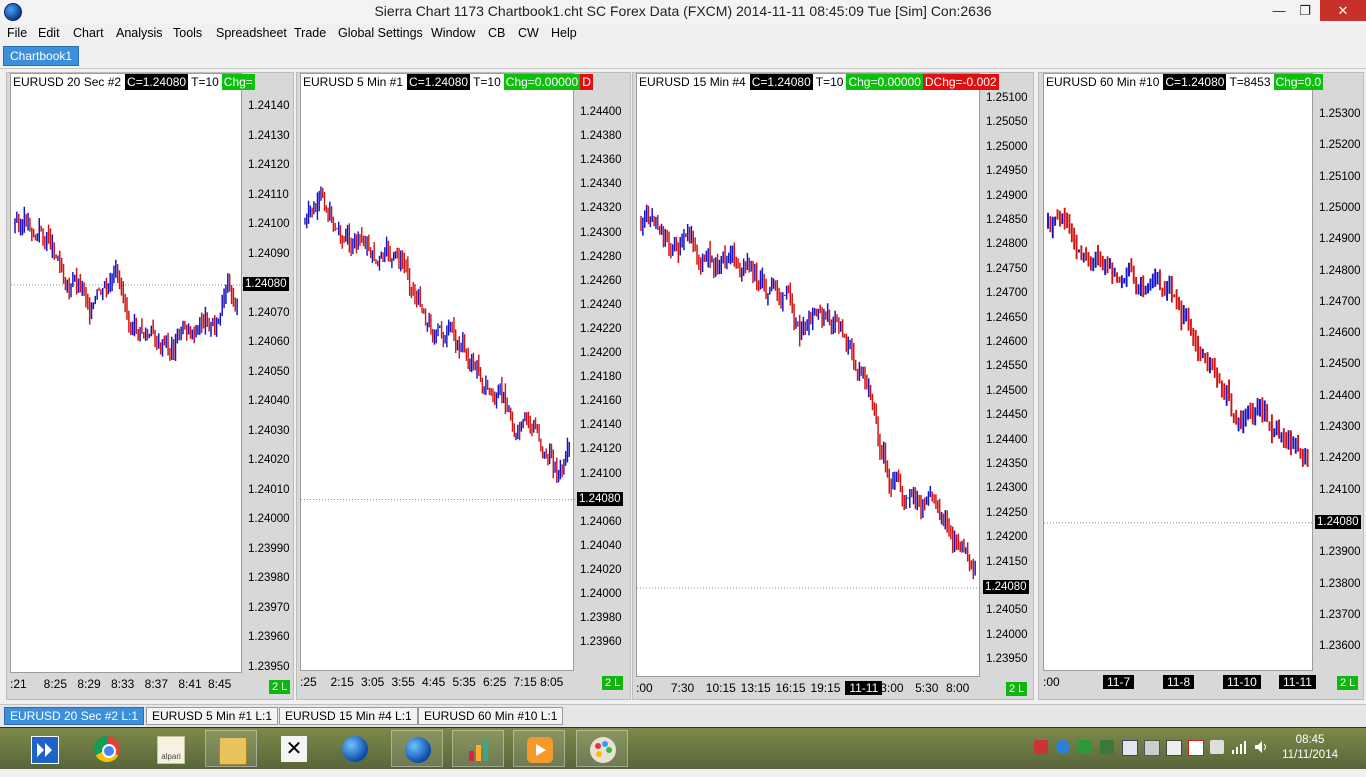  What do you see at coordinates (496, 33) in the screenshot?
I see `menu-cb: CB` at bounding box center [496, 33].